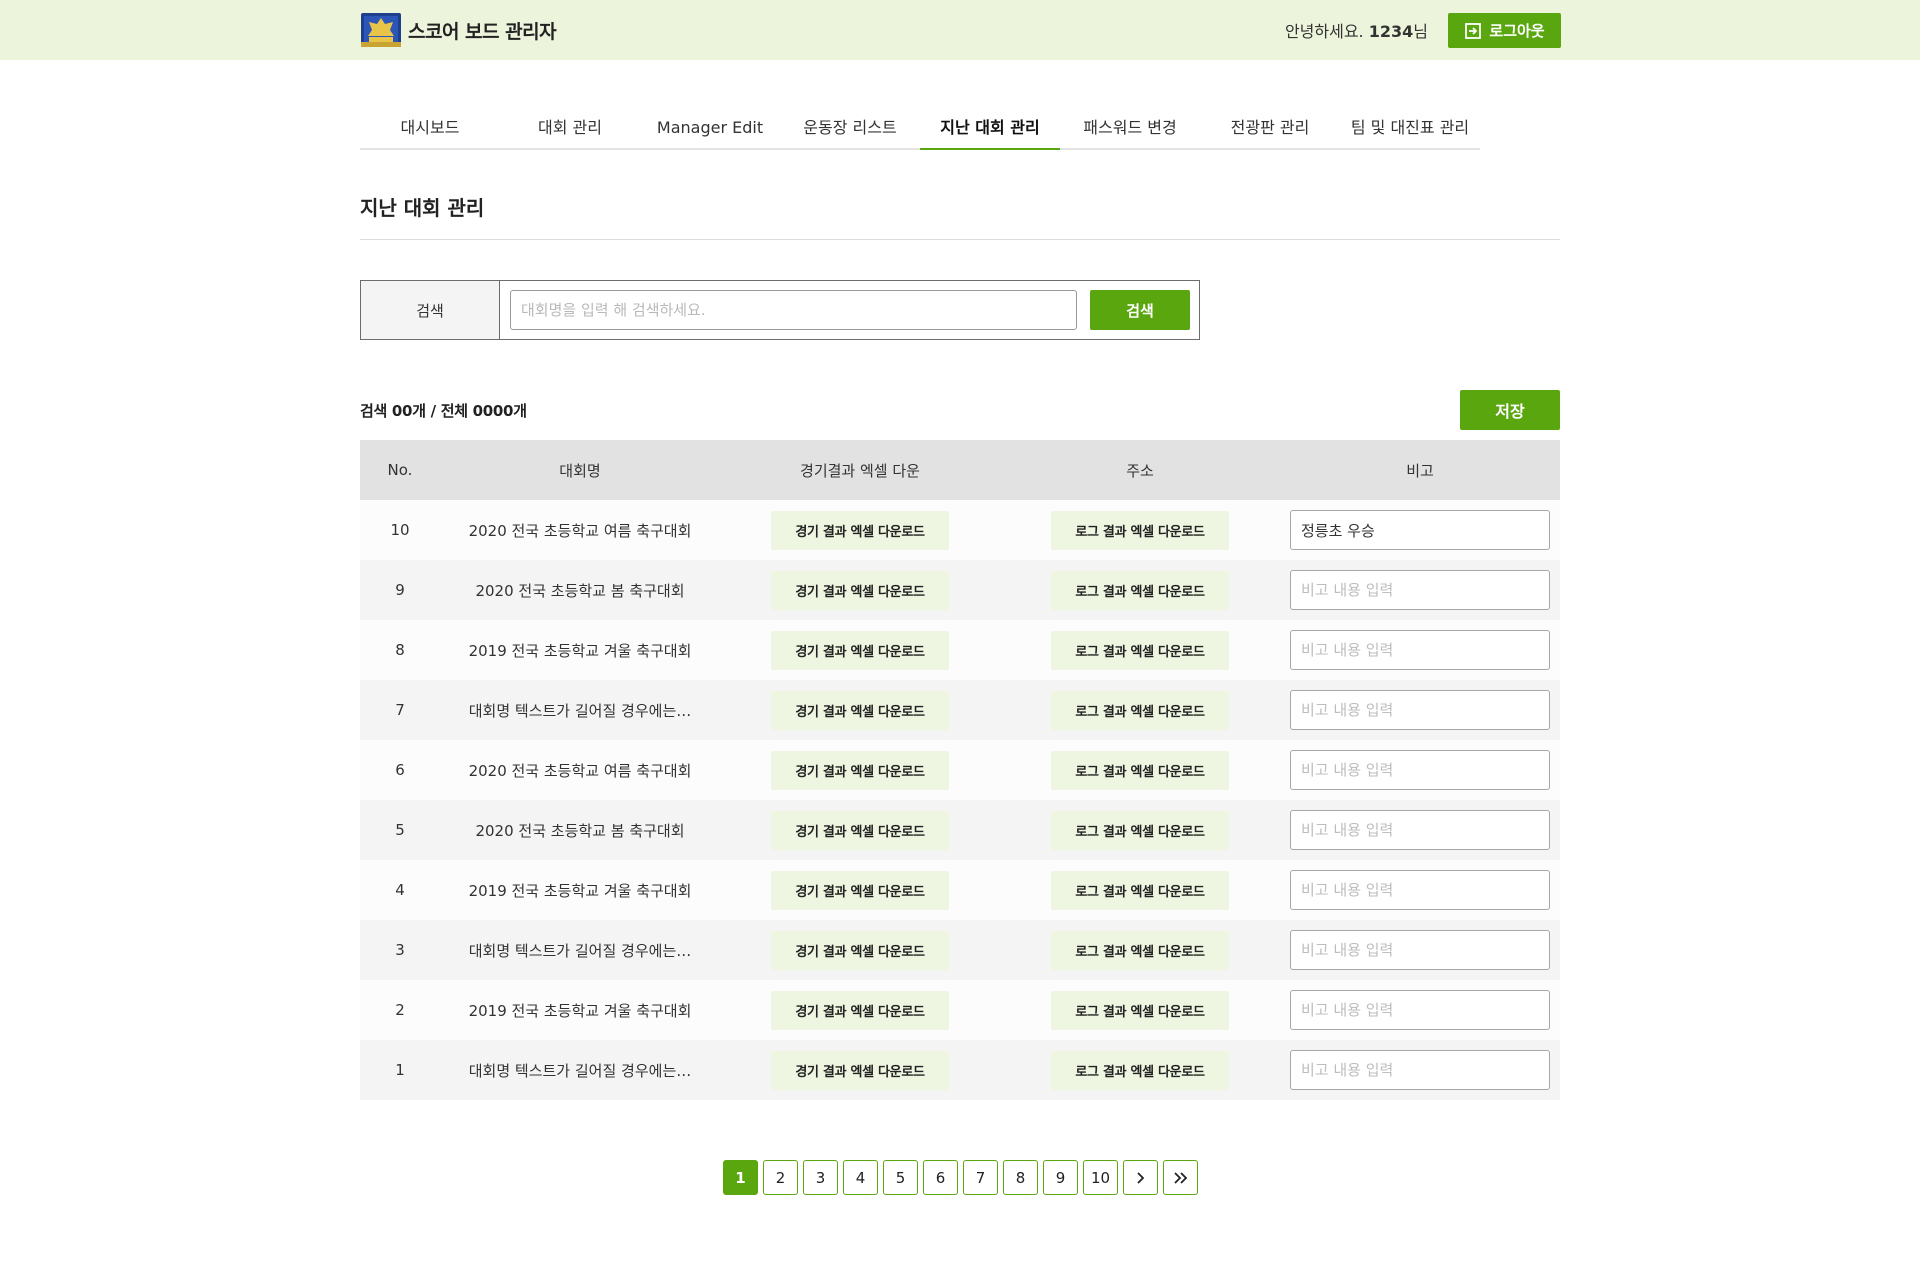 This screenshot has width=1920, height=1280. I want to click on column-header-no: No., so click(400, 470).